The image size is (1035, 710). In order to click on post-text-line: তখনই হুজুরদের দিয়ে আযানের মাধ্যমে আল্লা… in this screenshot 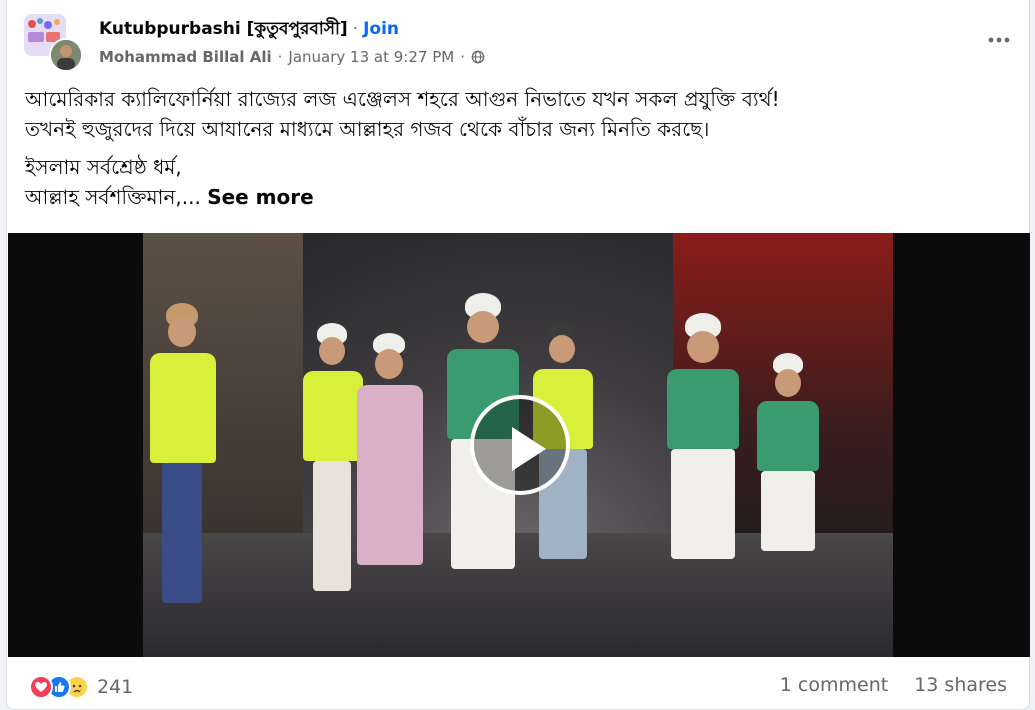, I will do `click(367, 129)`.